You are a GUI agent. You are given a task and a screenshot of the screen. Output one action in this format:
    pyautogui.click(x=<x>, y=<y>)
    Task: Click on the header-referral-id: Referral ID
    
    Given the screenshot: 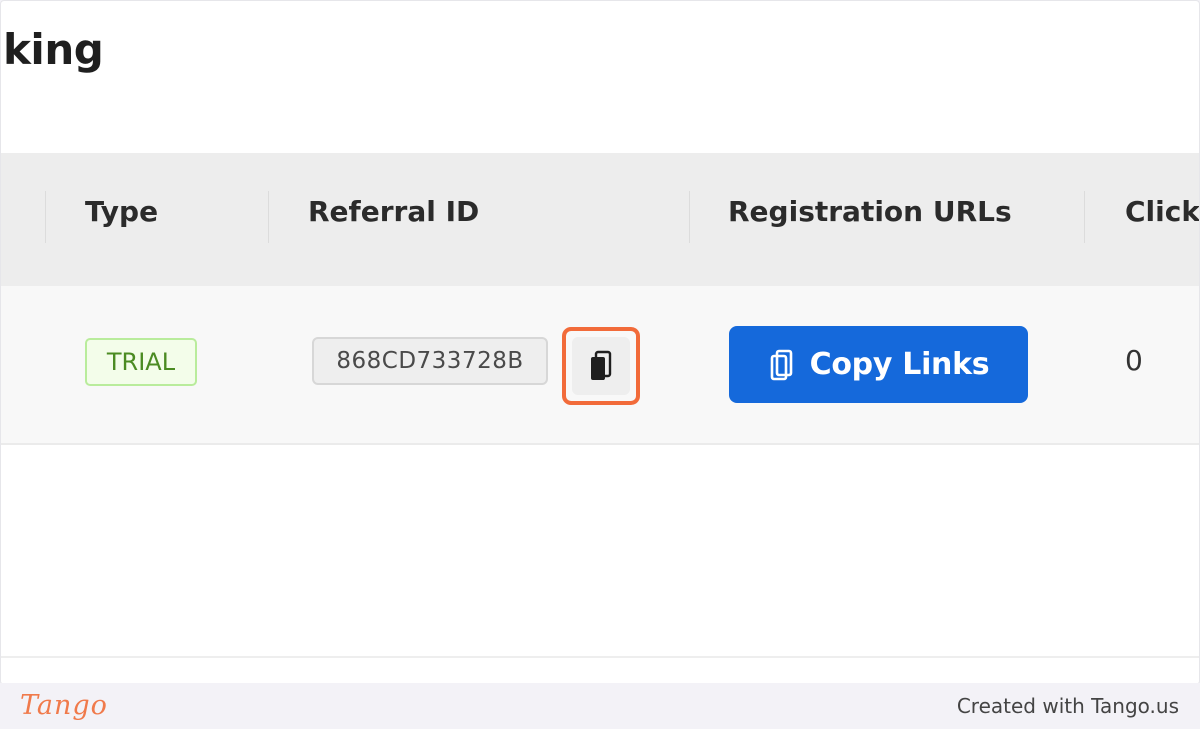 What is the action you would take?
    pyautogui.click(x=393, y=211)
    